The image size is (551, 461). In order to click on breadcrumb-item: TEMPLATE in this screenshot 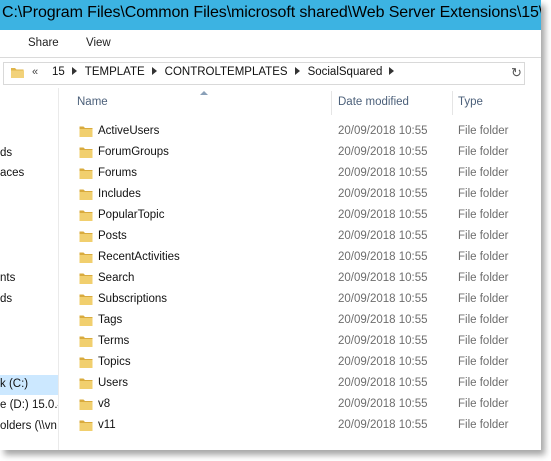, I will do `click(115, 72)`.